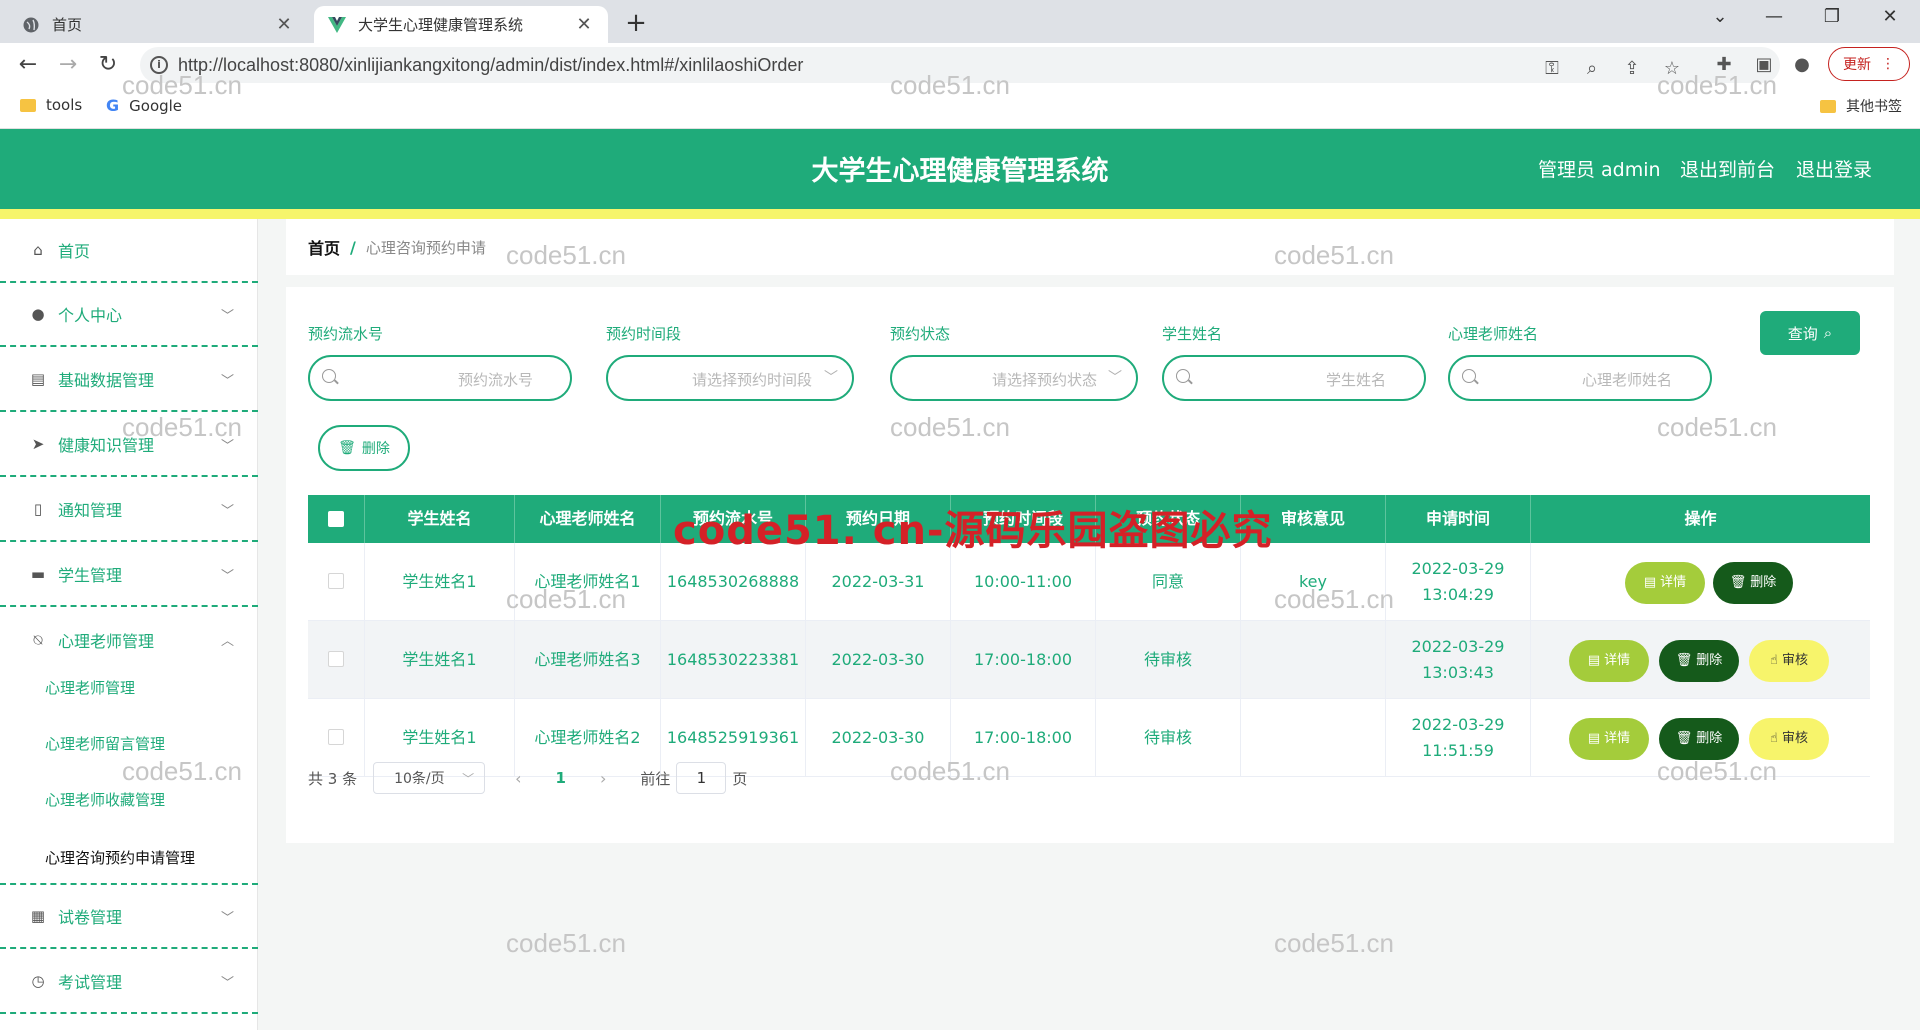  What do you see at coordinates (106, 641) in the screenshot?
I see `sidebar-item-label: 心理老师管理` at bounding box center [106, 641].